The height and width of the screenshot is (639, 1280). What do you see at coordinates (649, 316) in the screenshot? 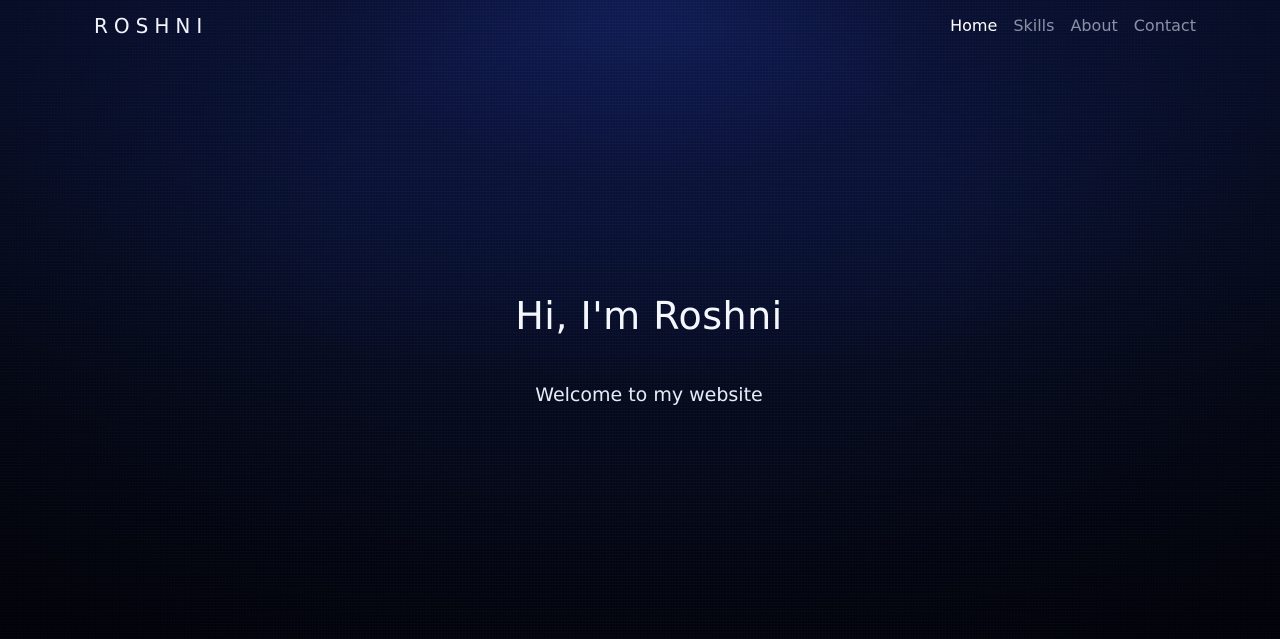
I see `hero-title: Hi, I'm Roshni` at bounding box center [649, 316].